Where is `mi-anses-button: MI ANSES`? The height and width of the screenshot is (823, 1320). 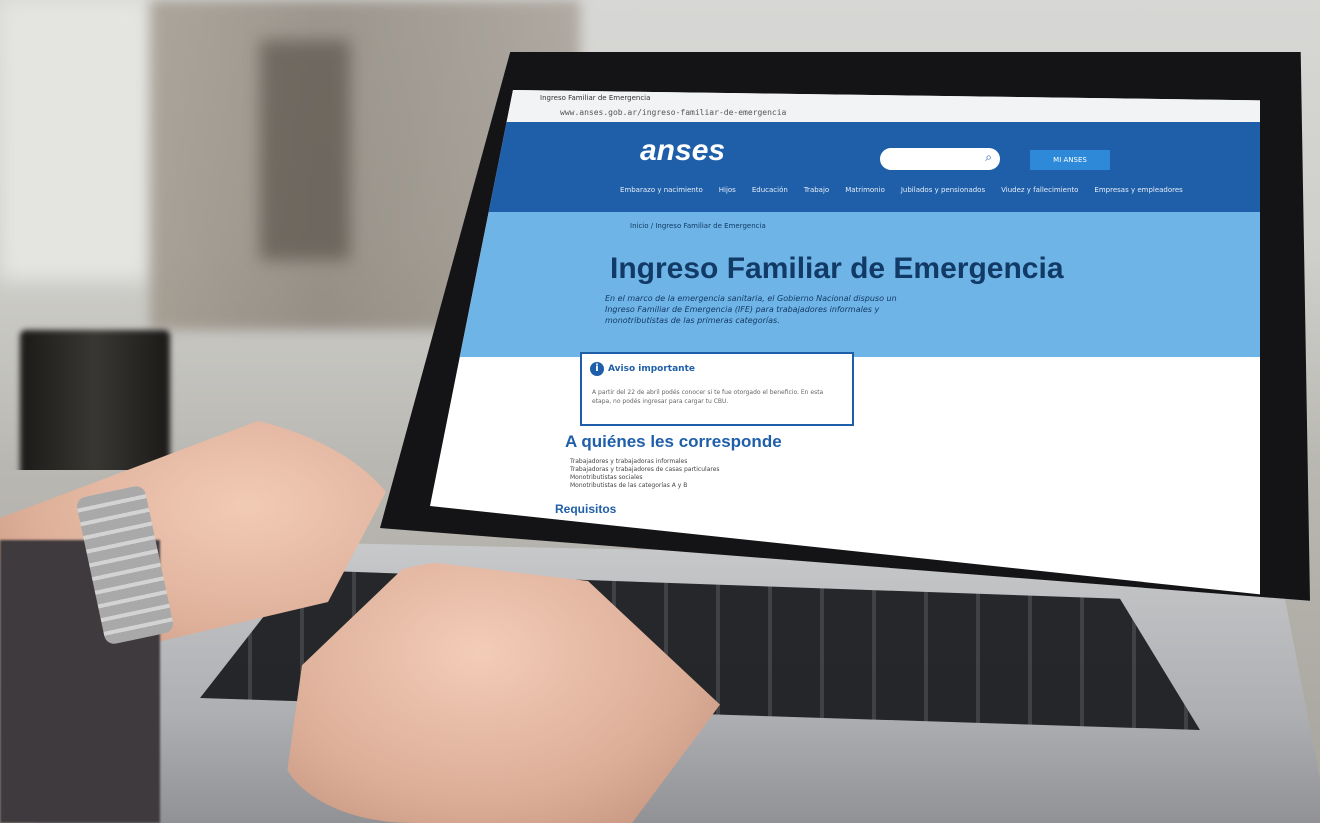
mi-anses-button: MI ANSES is located at coordinates (1070, 160).